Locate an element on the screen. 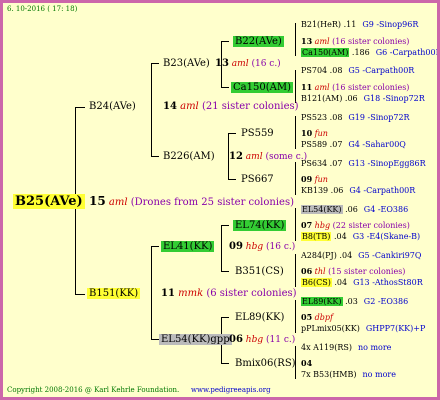 Image resolution: width=440 pixels, height=400 pixels. ancestor-name: B21(HeR) is located at coordinates (321, 24).